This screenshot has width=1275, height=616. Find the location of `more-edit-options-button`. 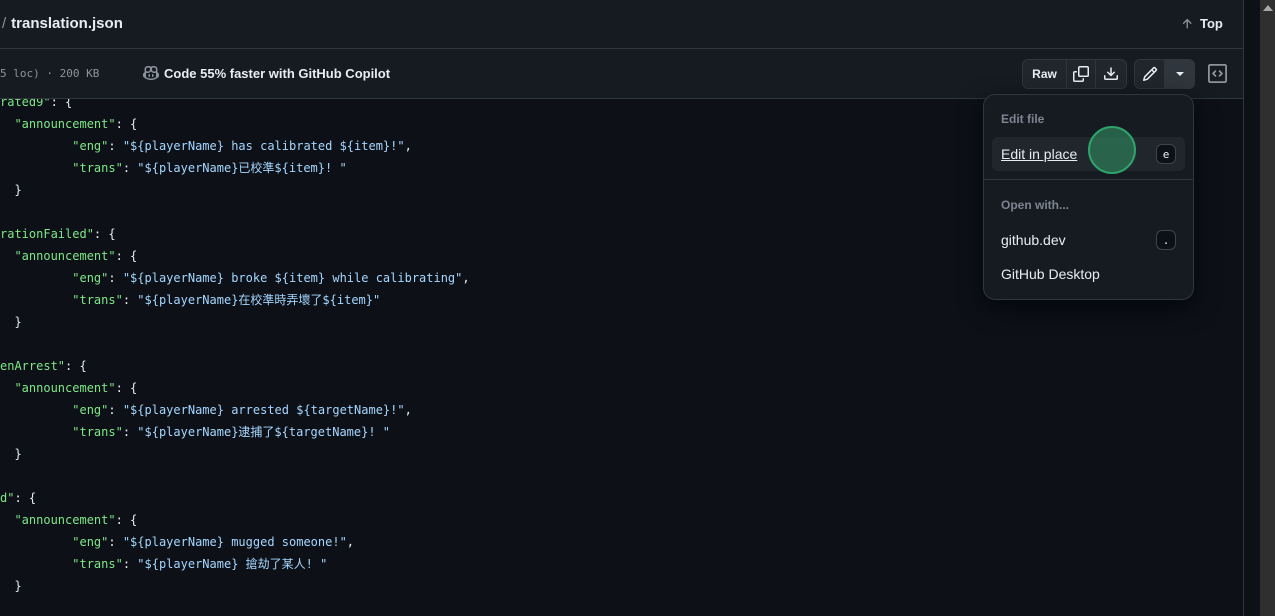

more-edit-options-button is located at coordinates (1179, 74).